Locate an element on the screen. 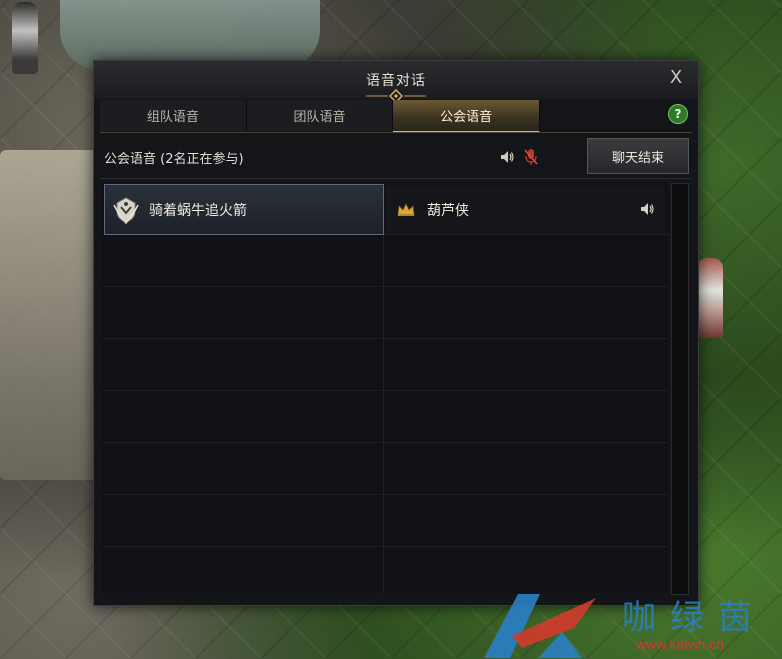 Image resolution: width=782 pixels, height=659 pixels. speaker-icon is located at coordinates (507, 157).